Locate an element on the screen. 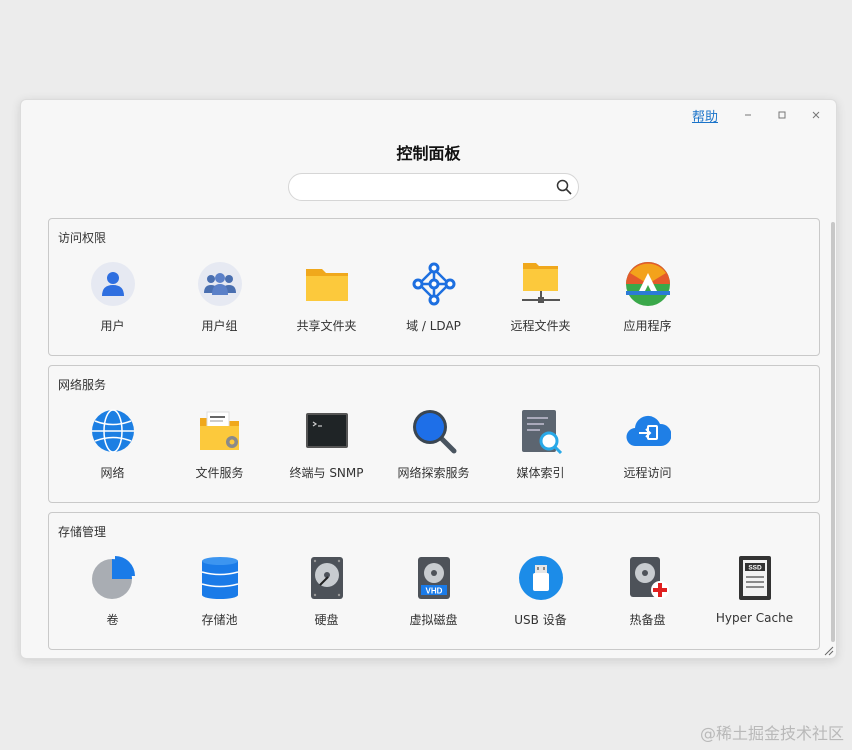 The height and width of the screenshot is (750, 852). item-hyper-cache: SSD Hyper Cache is located at coordinates (754, 595).